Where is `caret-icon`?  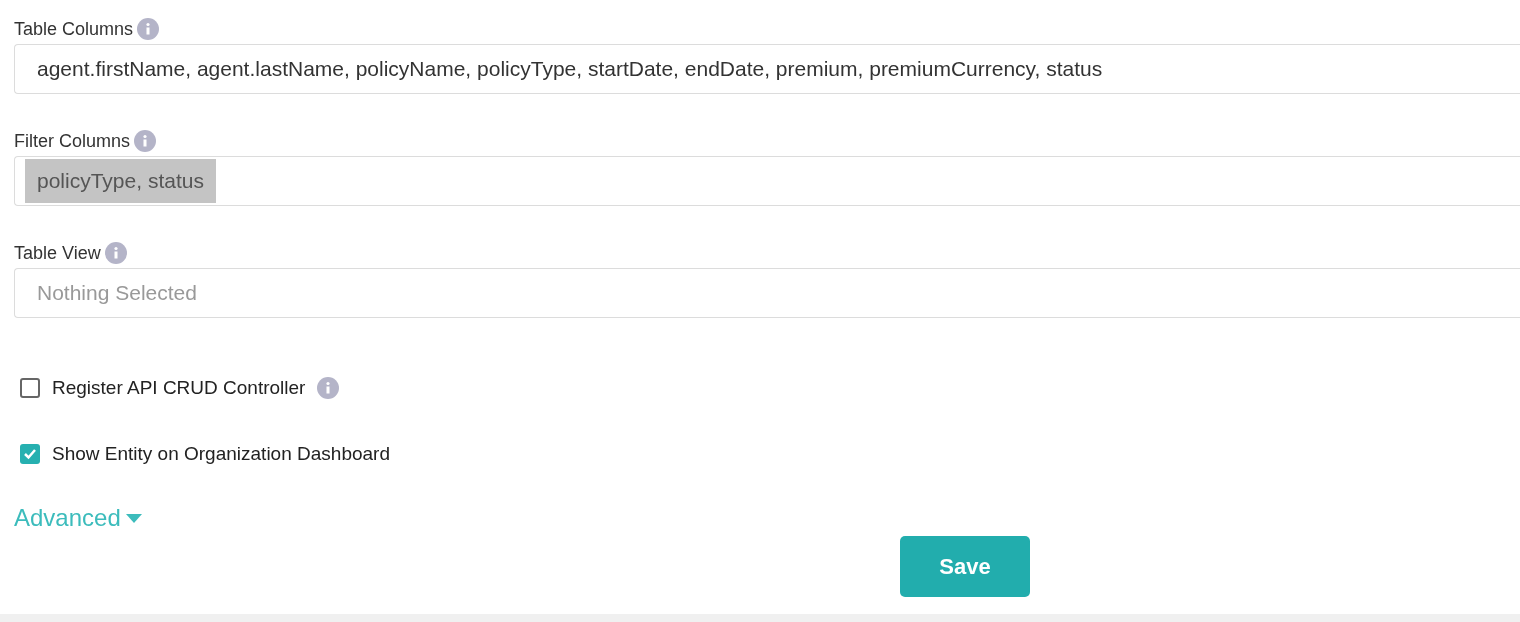
caret-icon is located at coordinates (133, 518).